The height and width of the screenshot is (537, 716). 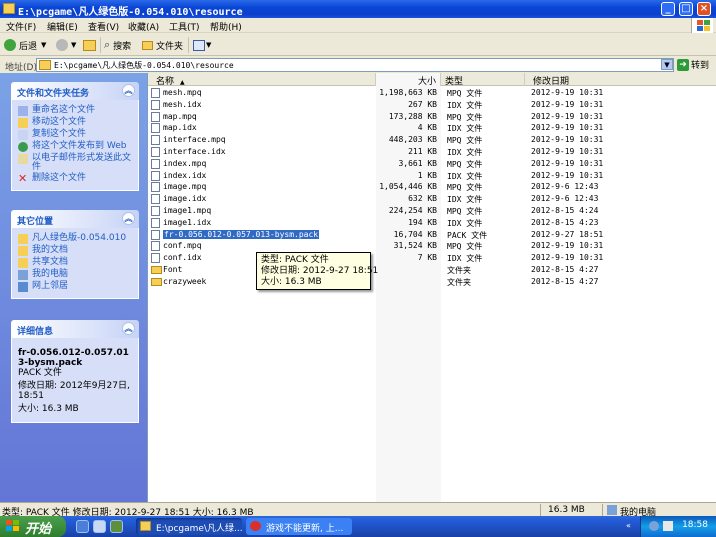 What do you see at coordinates (432, 176) in the screenshot?
I see `file-row: index.idx 1 KB IDX 文件 2012-9-19 10:31` at bounding box center [432, 176].